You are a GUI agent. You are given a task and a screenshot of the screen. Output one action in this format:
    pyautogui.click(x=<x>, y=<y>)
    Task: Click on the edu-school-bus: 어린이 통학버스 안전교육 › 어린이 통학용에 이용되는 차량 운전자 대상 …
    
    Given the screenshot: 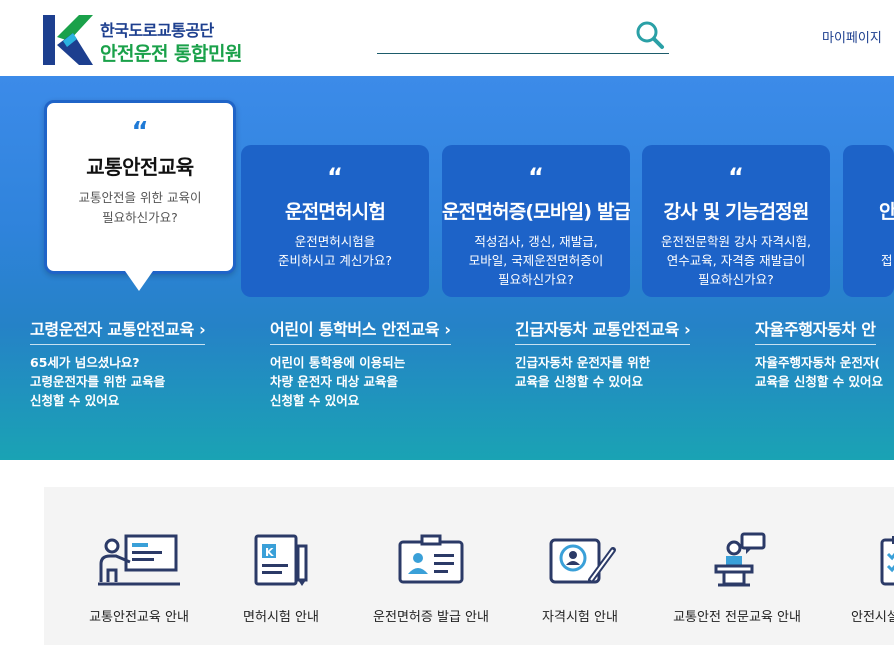 What is the action you would take?
    pyautogui.click(x=360, y=363)
    